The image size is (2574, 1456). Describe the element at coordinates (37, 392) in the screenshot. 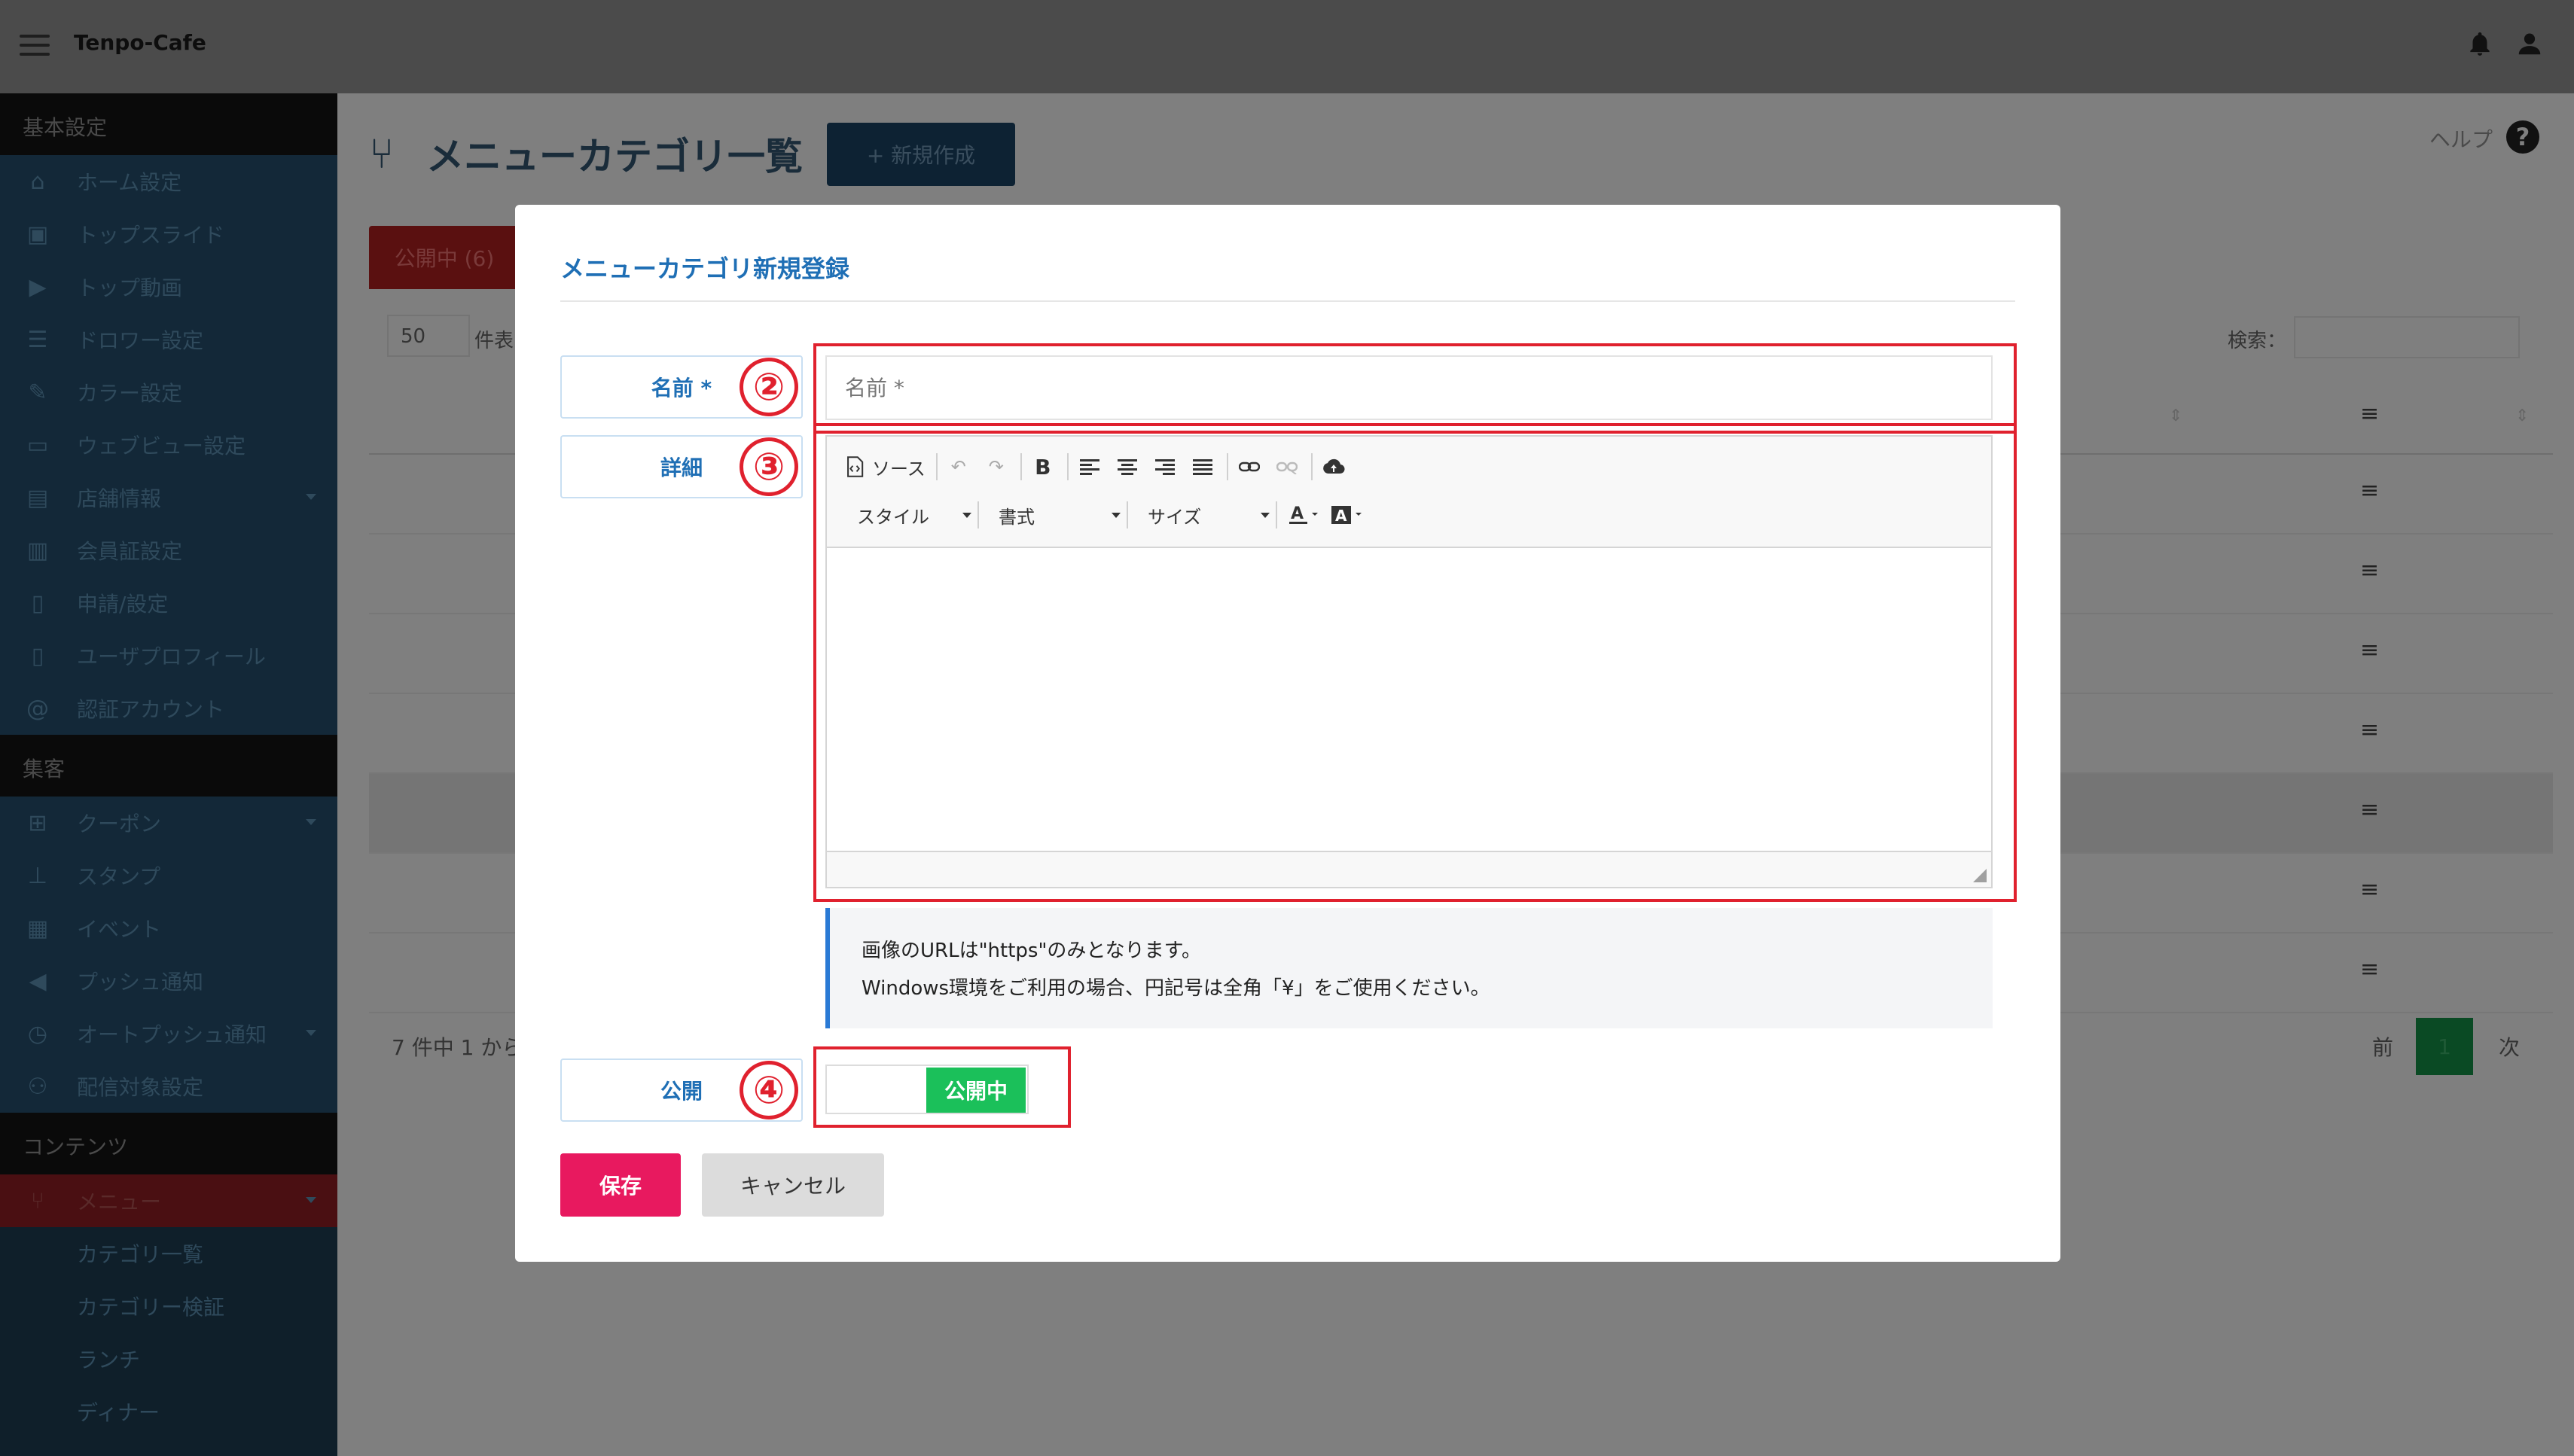

I see `pencil-icon: ✎` at that location.